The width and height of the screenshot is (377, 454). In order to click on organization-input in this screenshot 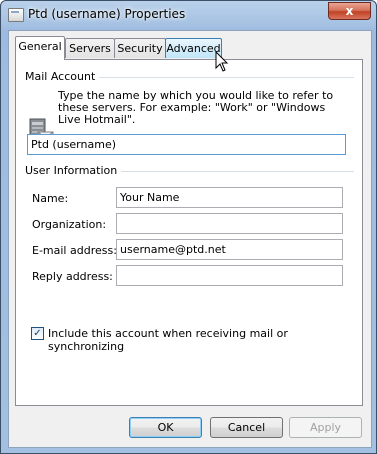, I will do `click(229, 223)`.